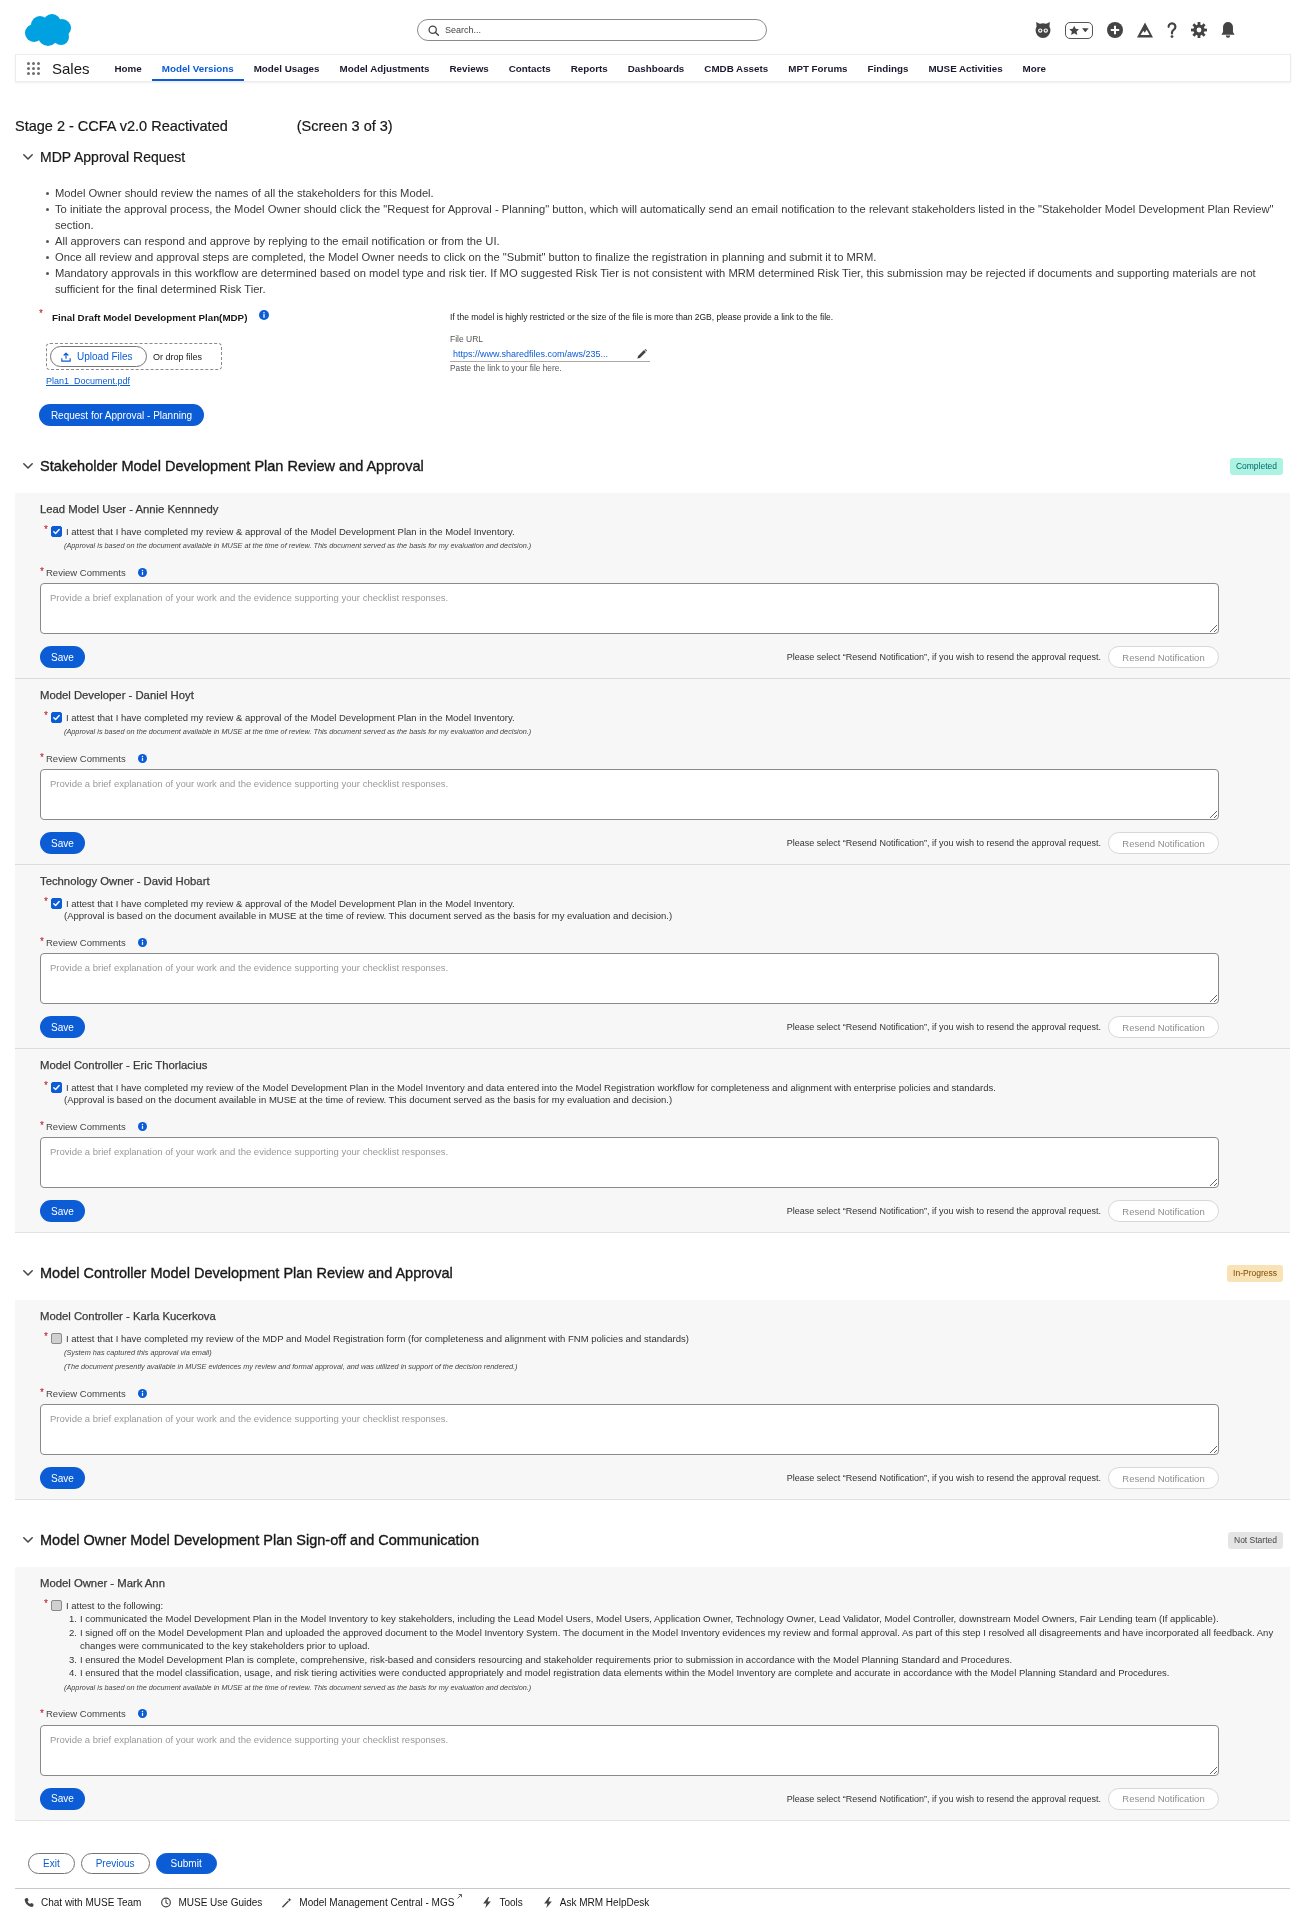 The width and height of the screenshot is (1306, 1920). What do you see at coordinates (469, 68) in the screenshot?
I see `nav-tab: Reviews` at bounding box center [469, 68].